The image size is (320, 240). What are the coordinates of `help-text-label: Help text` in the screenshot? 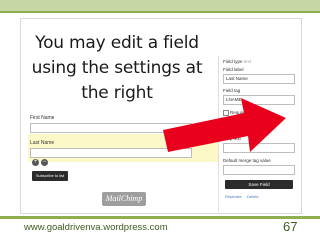 It's located at (232, 138).